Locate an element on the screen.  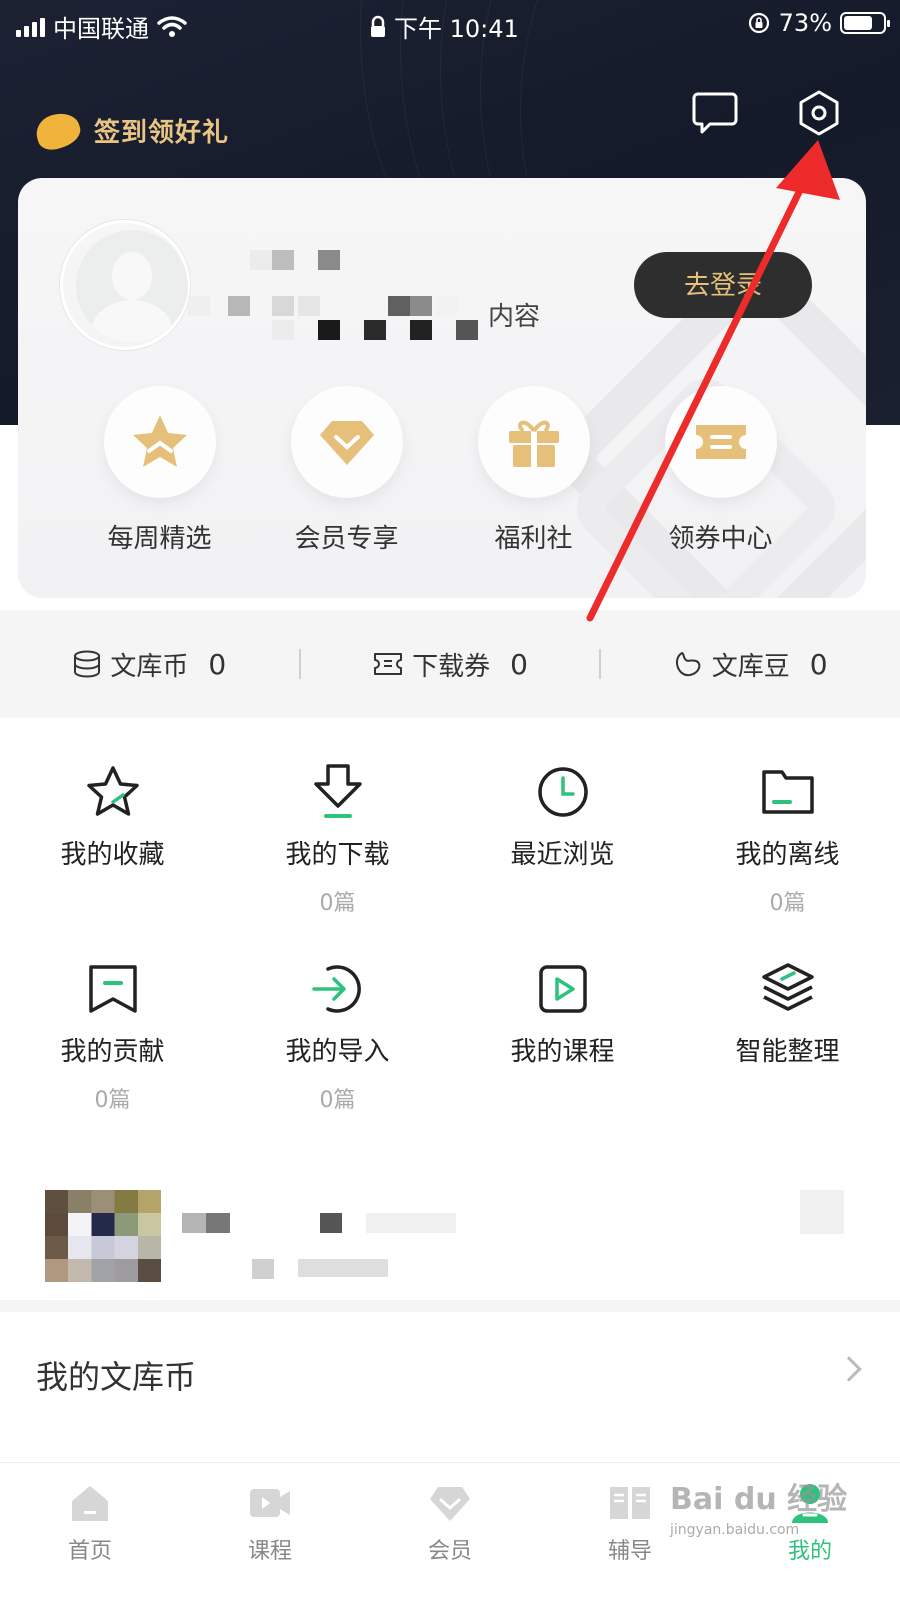
clock-icon is located at coordinates (562, 792).